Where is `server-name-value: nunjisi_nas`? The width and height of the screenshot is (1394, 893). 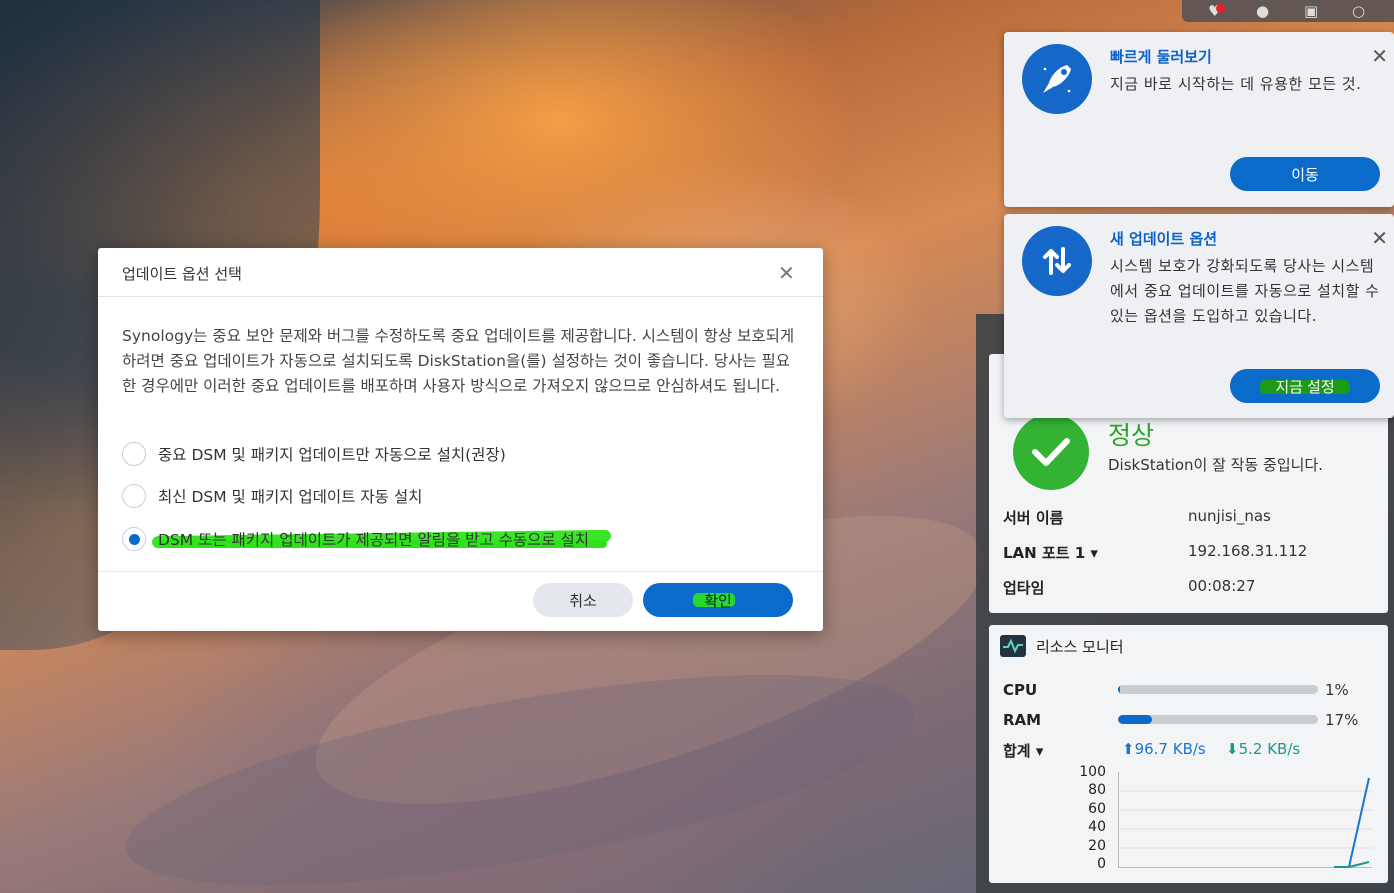 server-name-value: nunjisi_nas is located at coordinates (1229, 516).